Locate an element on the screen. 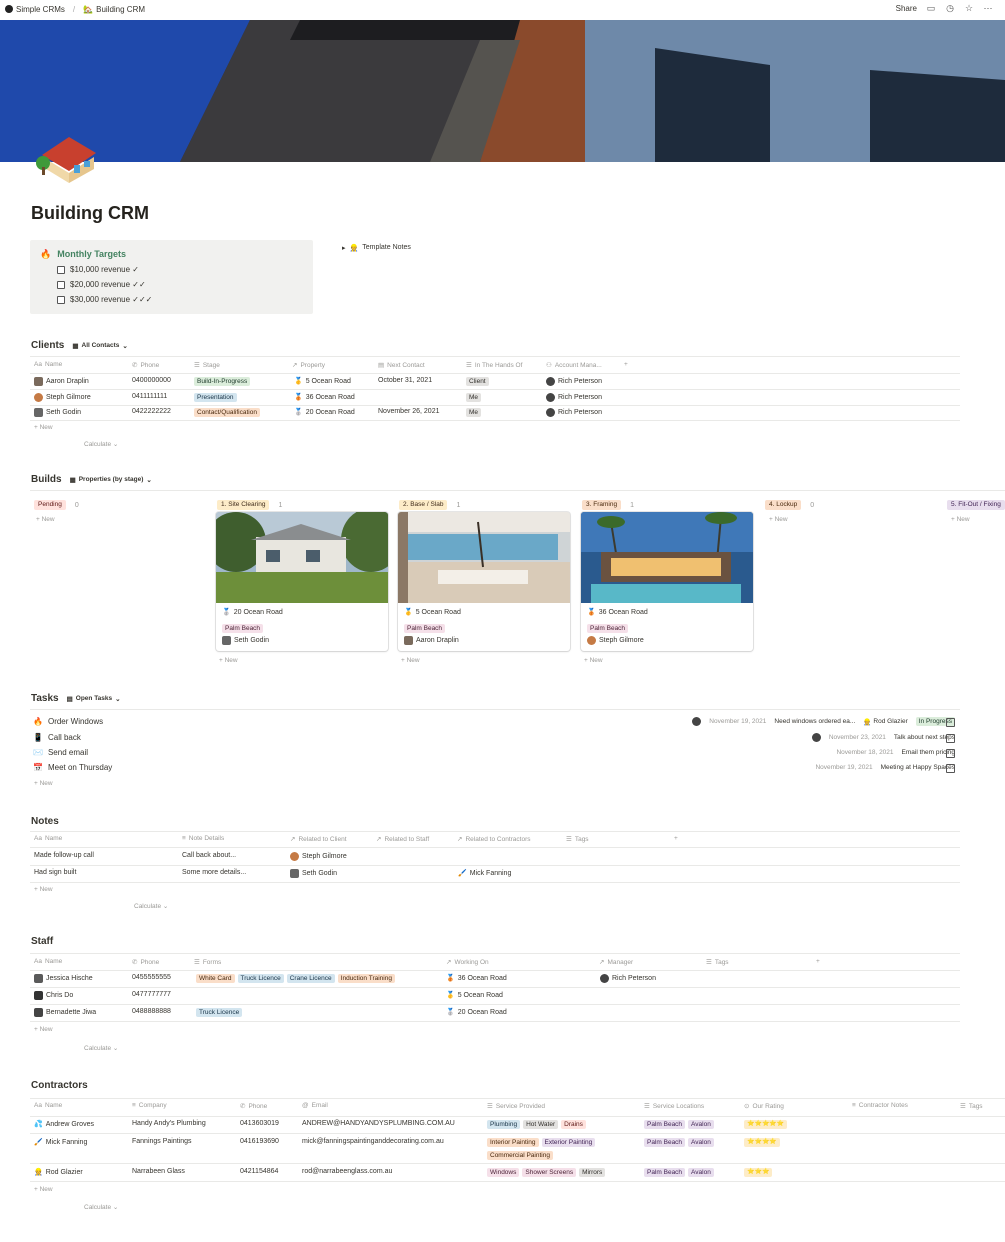 The image size is (1005, 1242). rating-tag: ⭐⭐⭐ is located at coordinates (758, 1172).